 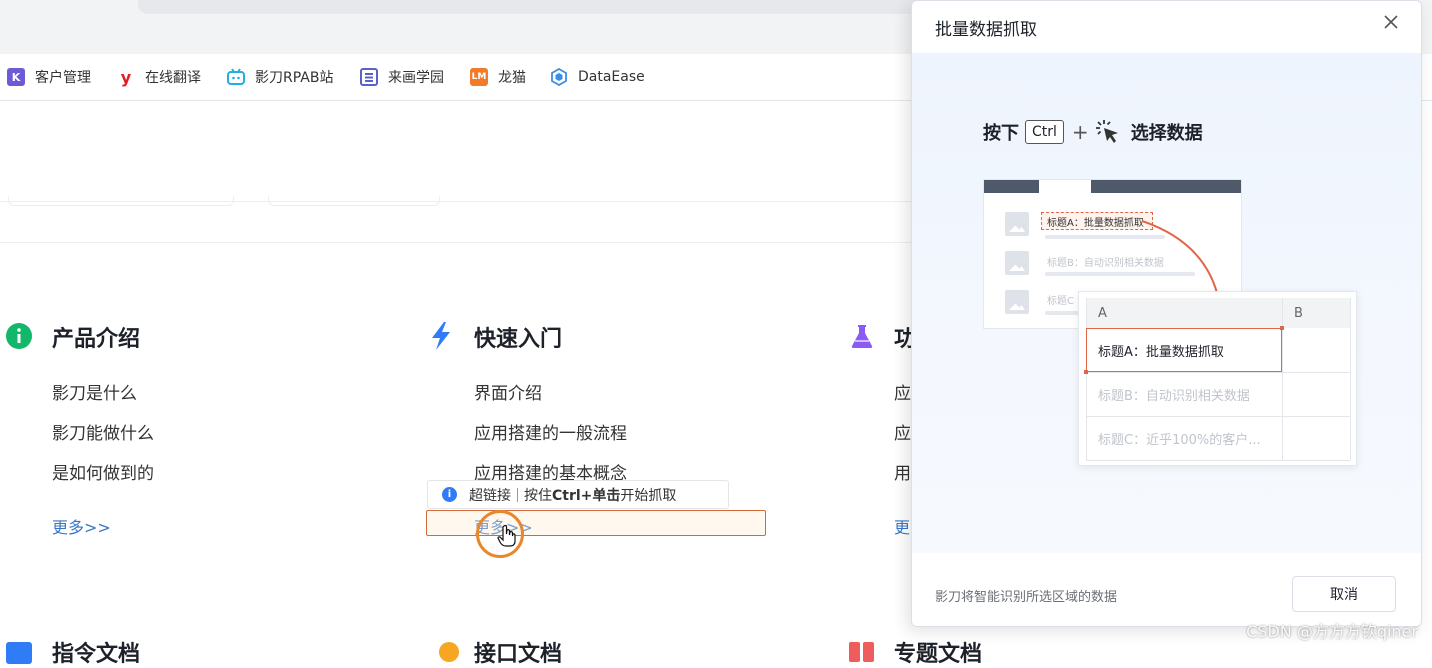 I want to click on plus-sign: +, so click(x=1080, y=132).